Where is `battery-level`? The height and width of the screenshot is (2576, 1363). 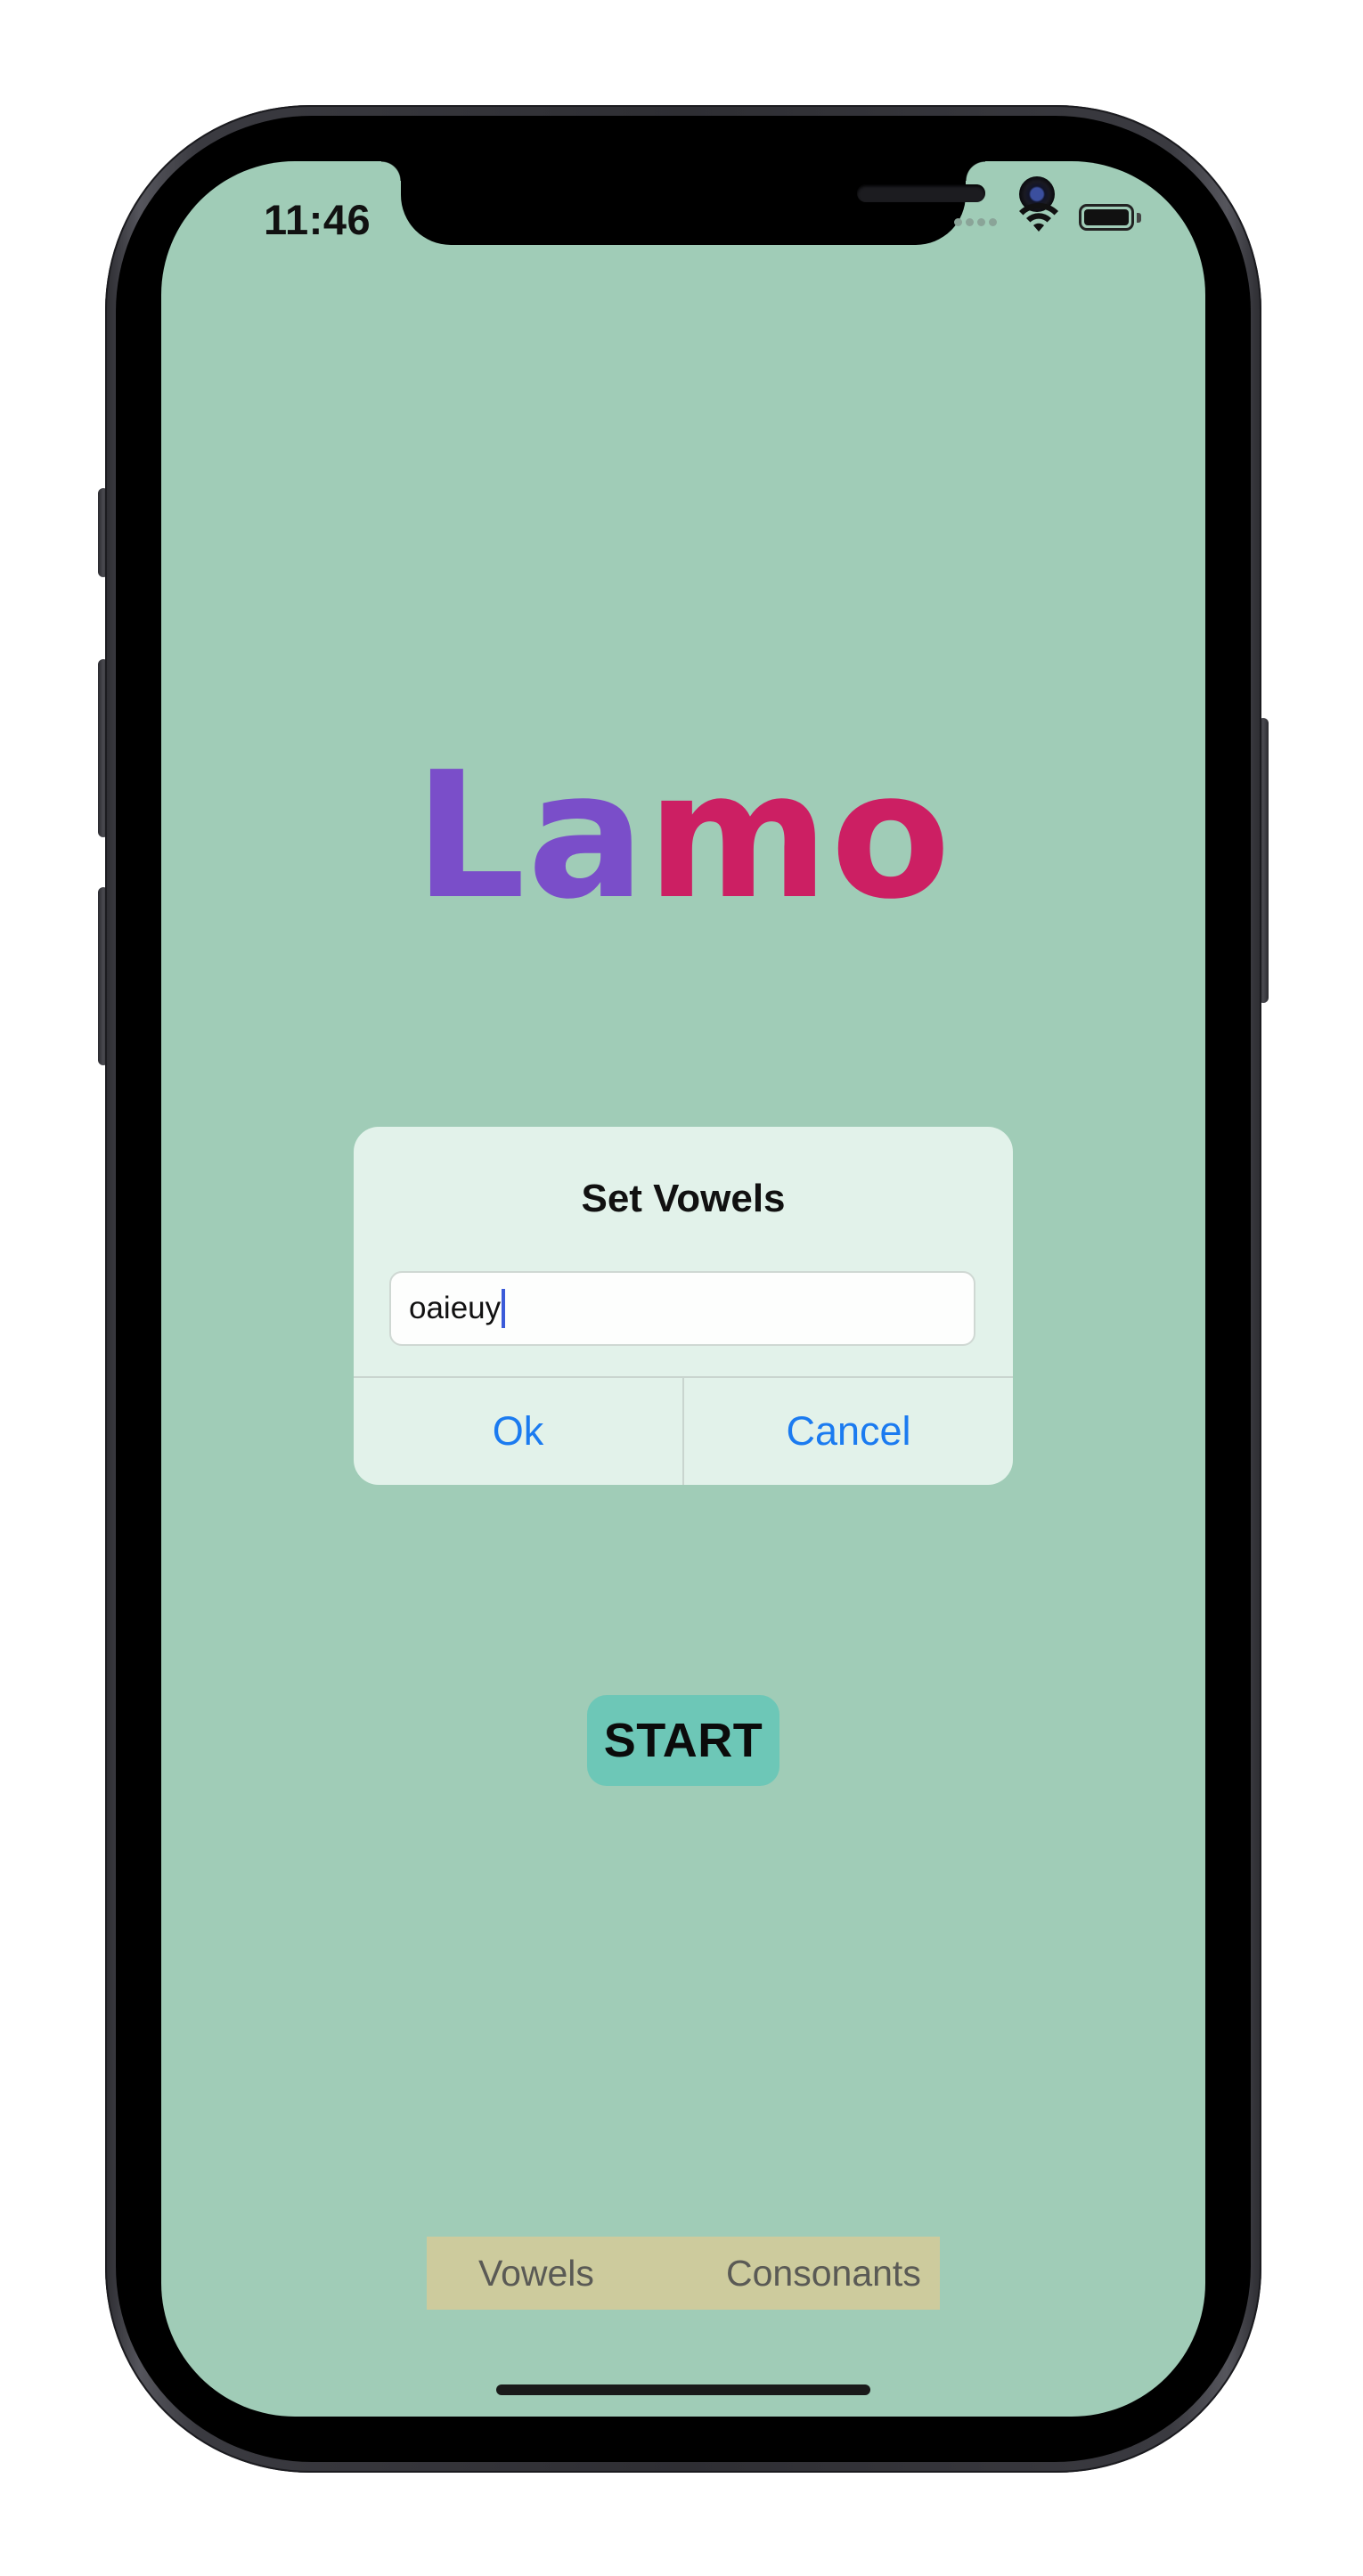
battery-level is located at coordinates (1107, 217).